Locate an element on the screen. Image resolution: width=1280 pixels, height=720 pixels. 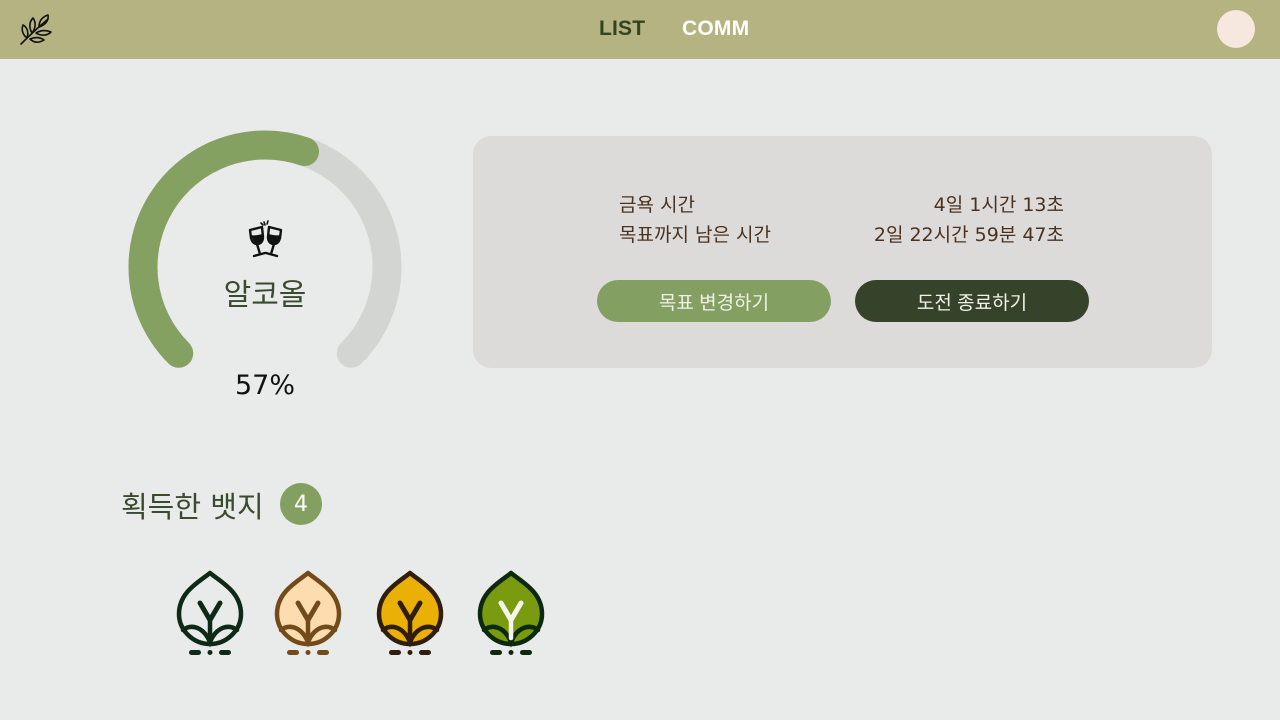
top-navigation-bar: LIST COMM is located at coordinates (640, 29).